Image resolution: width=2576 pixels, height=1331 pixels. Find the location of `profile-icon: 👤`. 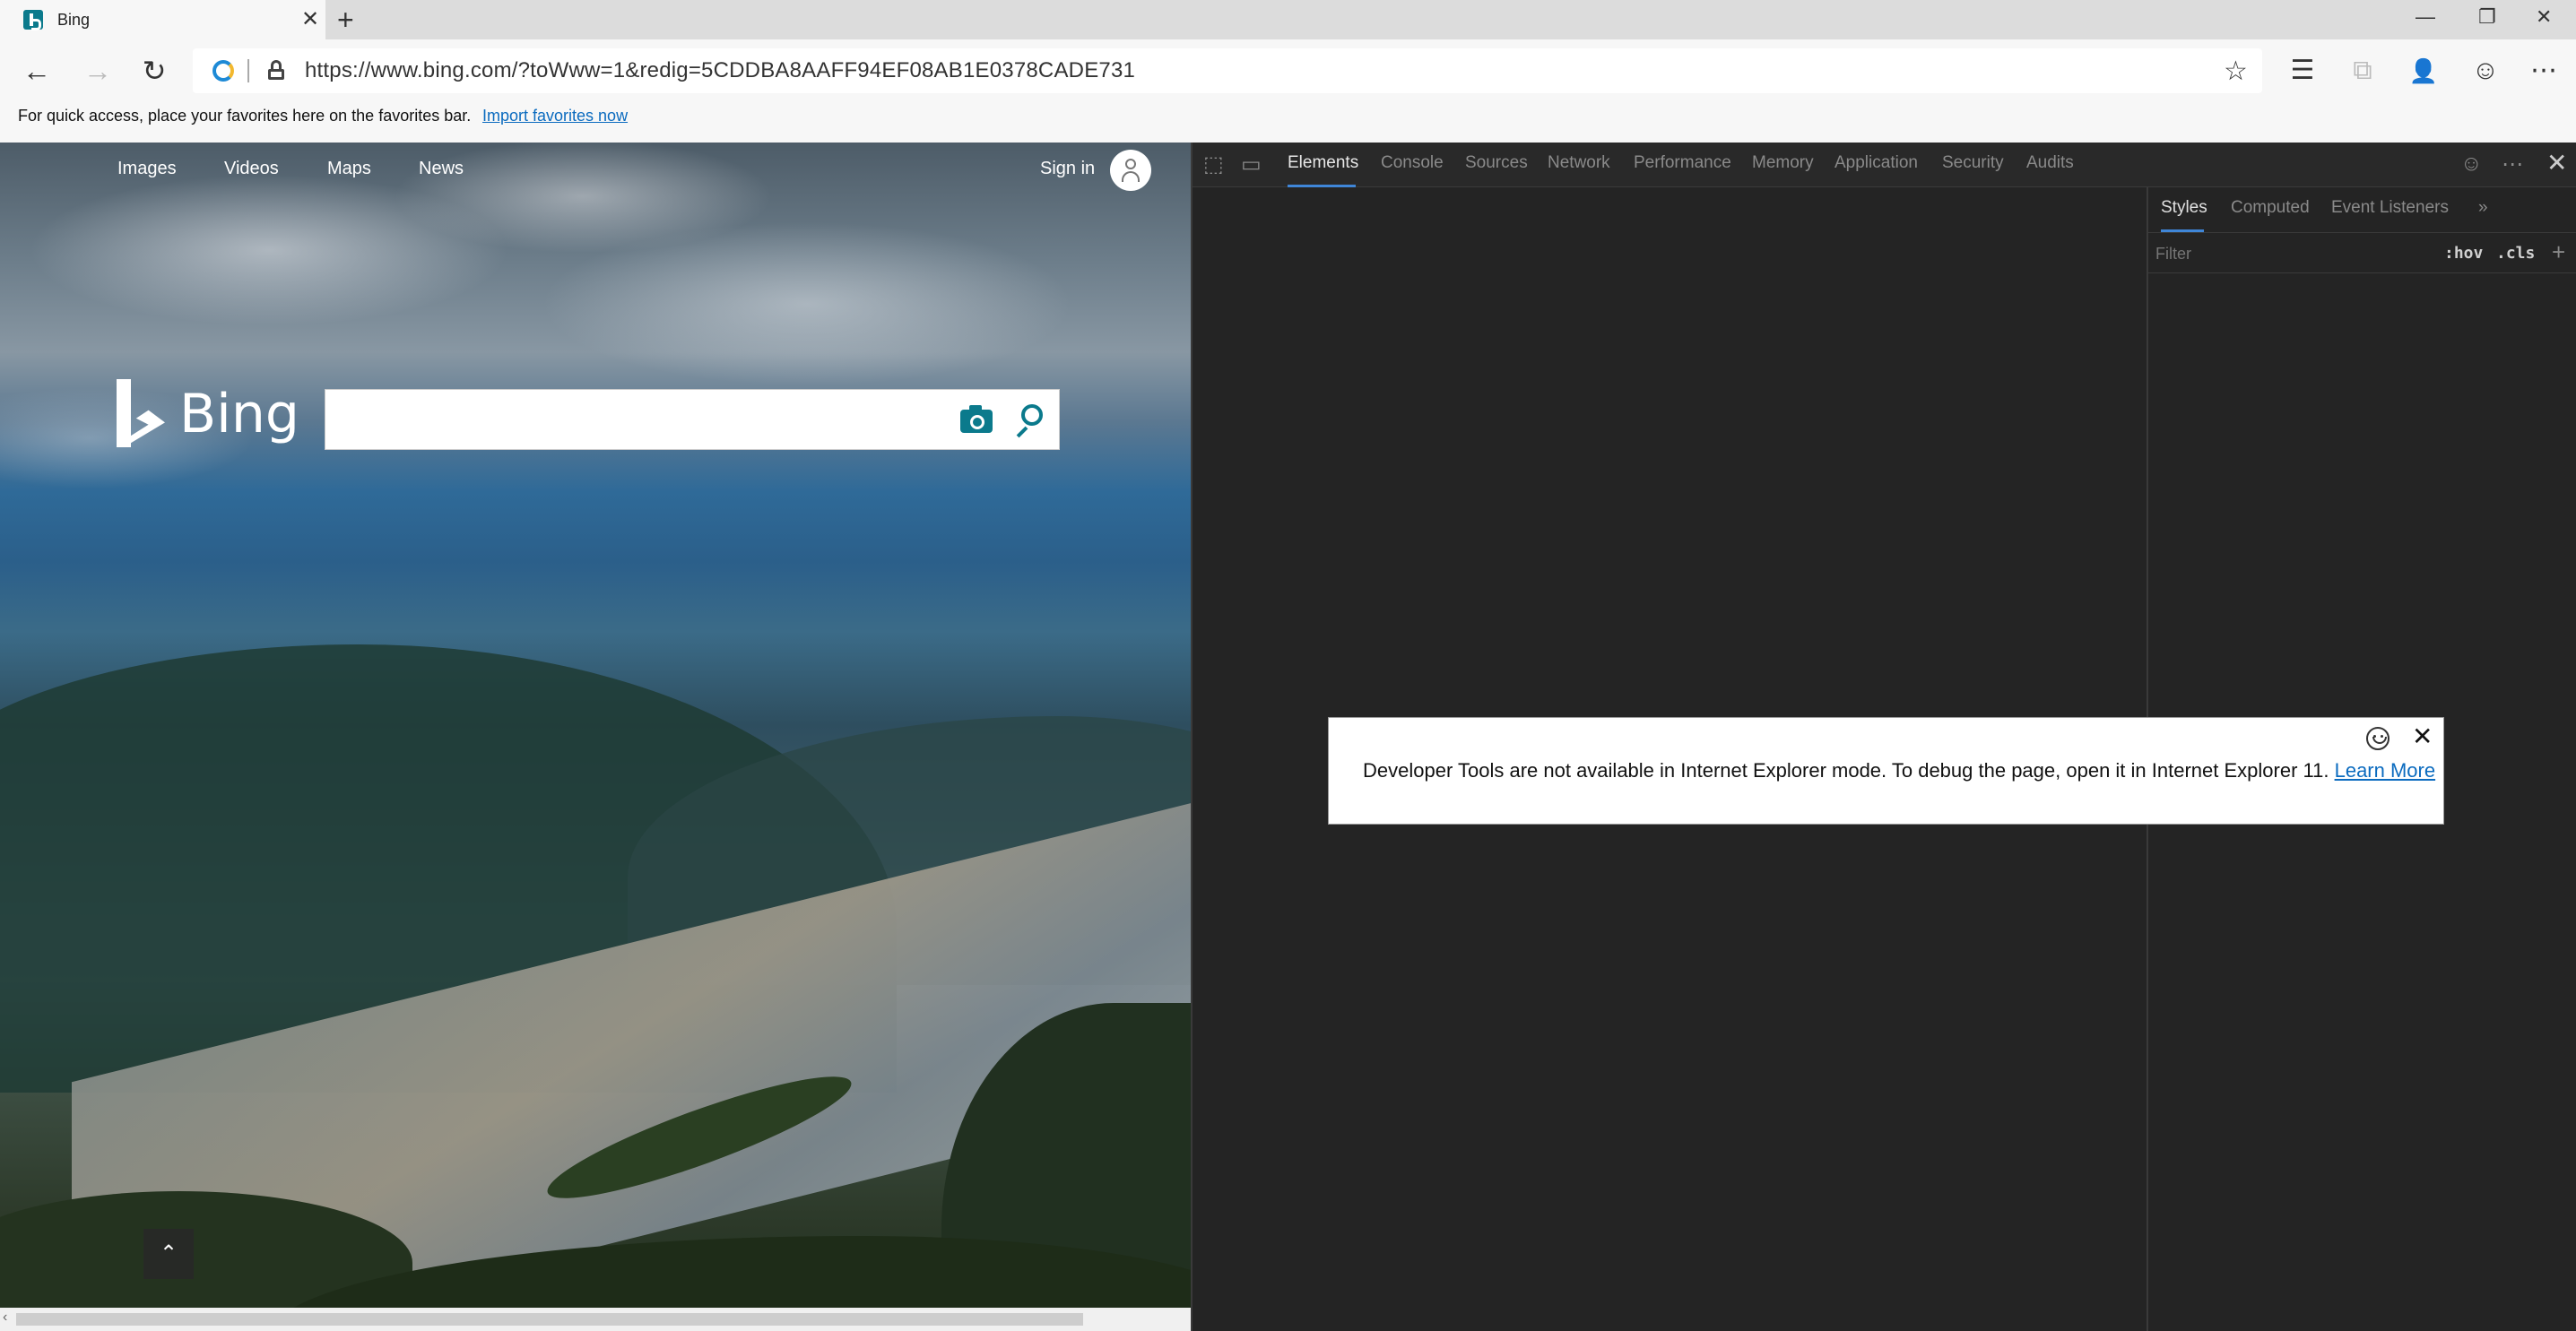

profile-icon: 👤 is located at coordinates (2423, 71).